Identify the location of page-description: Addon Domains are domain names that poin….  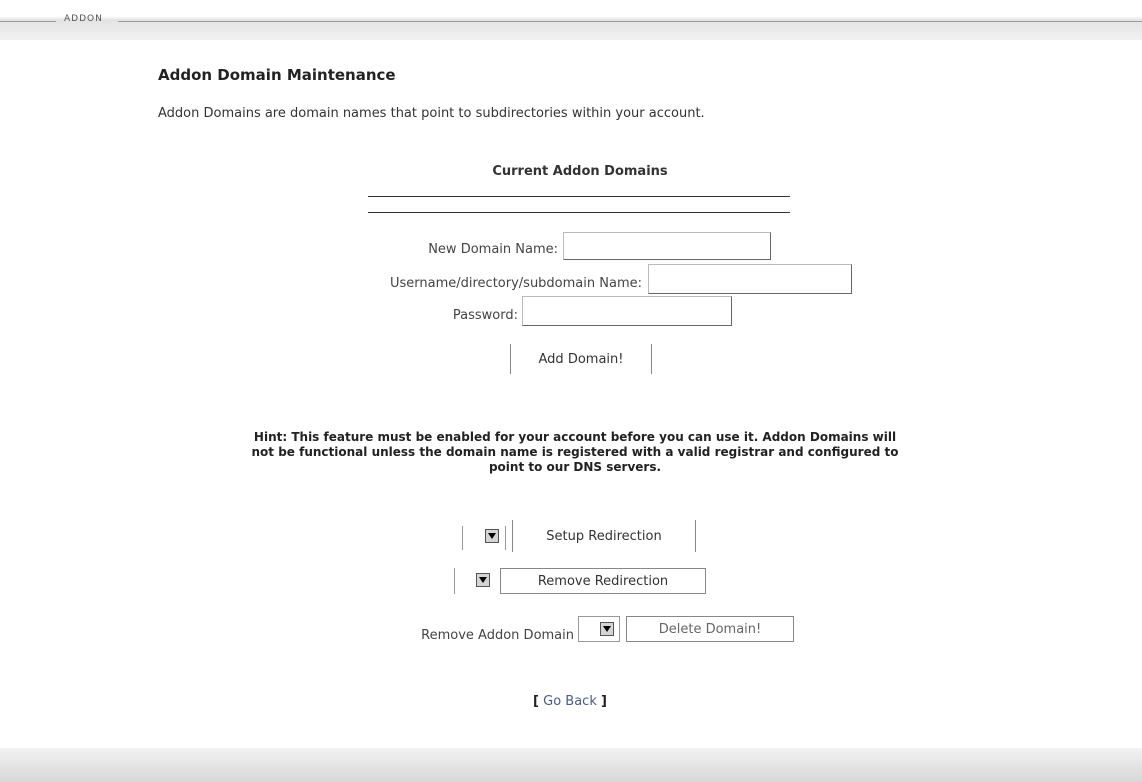
(431, 113).